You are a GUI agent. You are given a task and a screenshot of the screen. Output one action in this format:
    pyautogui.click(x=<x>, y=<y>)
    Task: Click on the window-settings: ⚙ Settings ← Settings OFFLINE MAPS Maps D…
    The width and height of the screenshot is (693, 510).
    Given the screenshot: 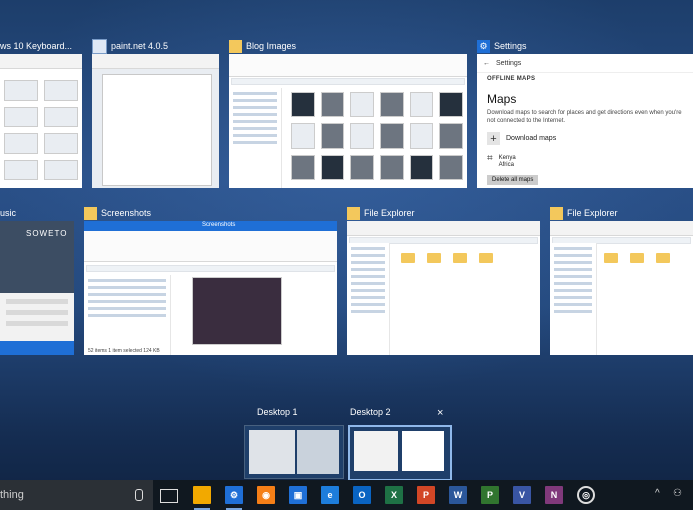 What is the action you would take?
    pyautogui.click(x=585, y=112)
    